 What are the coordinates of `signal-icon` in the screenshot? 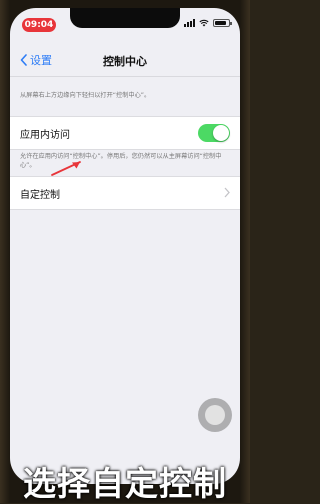 It's located at (189, 23).